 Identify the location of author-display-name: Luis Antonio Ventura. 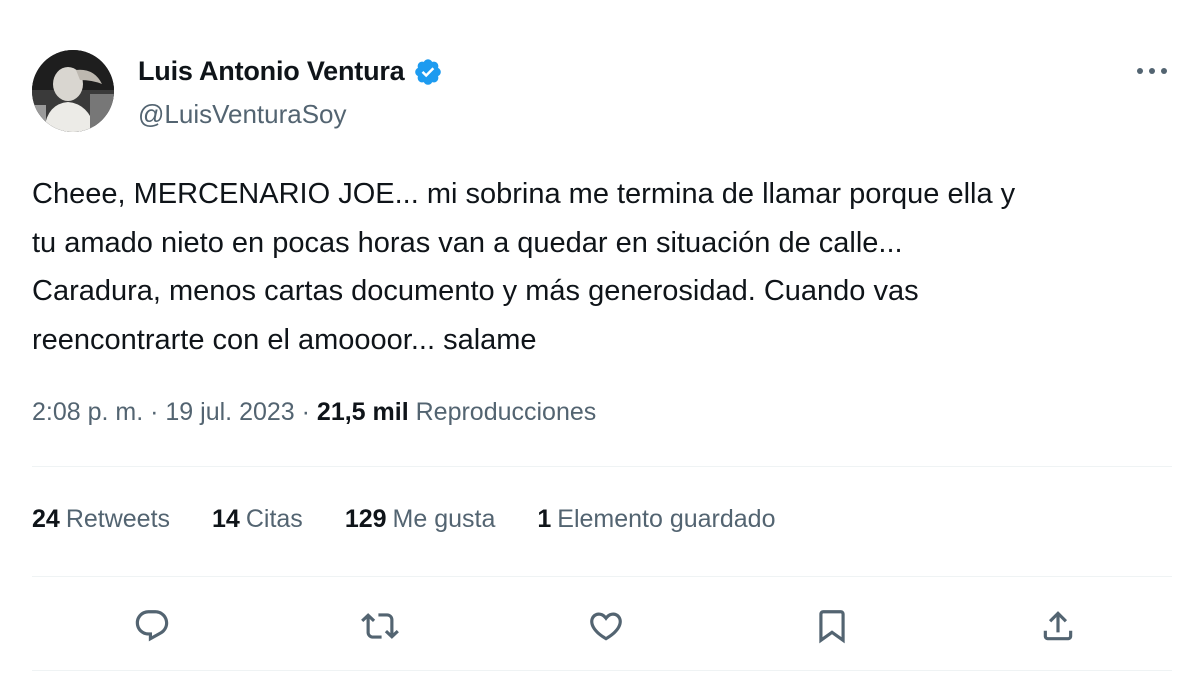
(271, 71).